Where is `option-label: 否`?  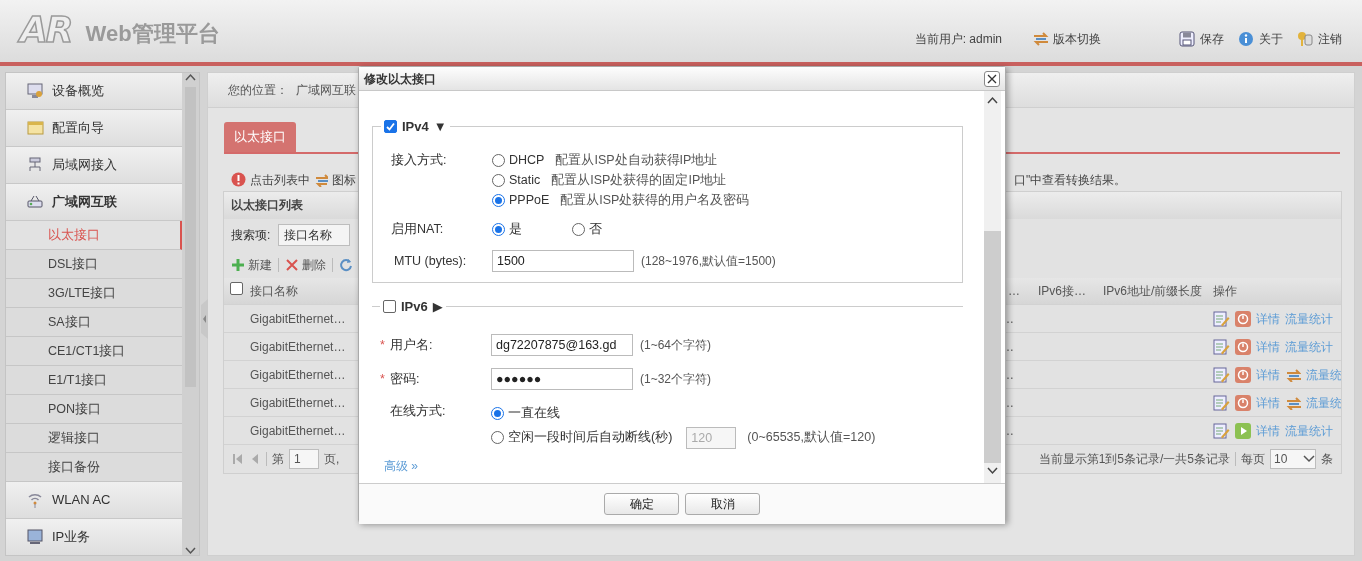 option-label: 否 is located at coordinates (595, 229).